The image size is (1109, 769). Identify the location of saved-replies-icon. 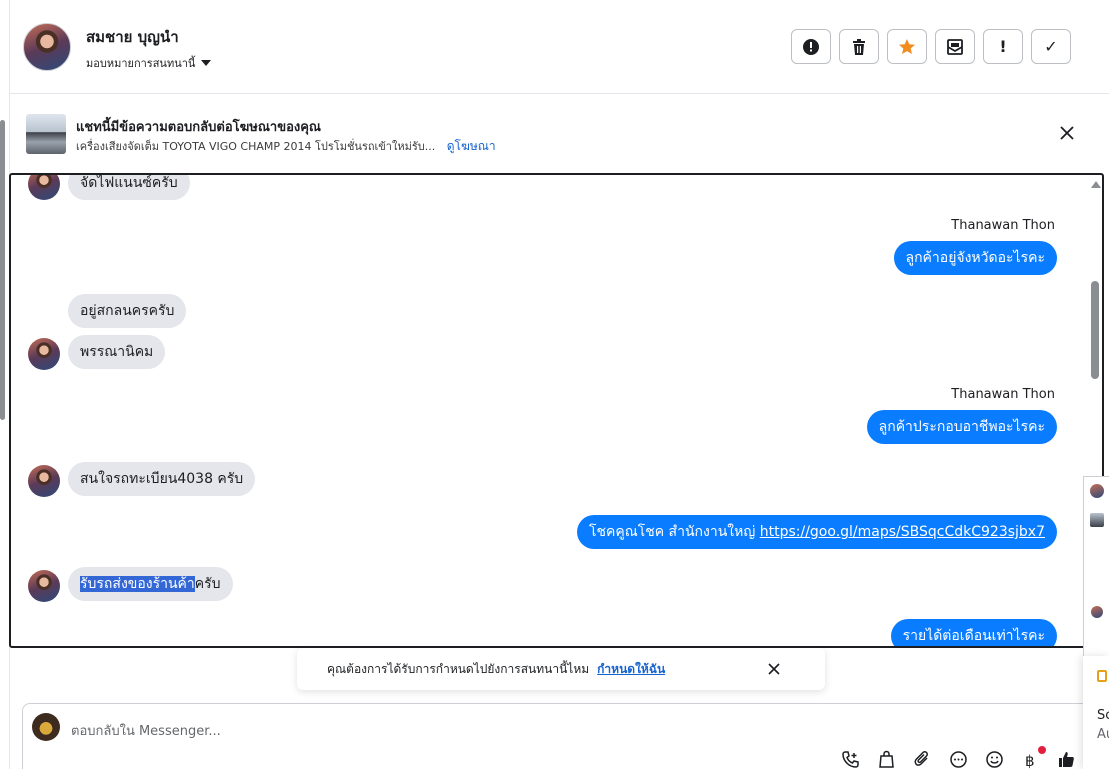
(958, 759).